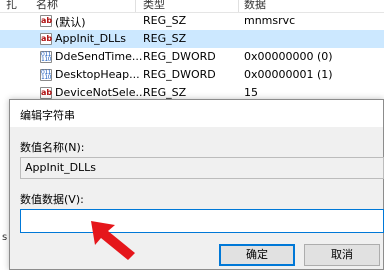  Describe the element at coordinates (52, 199) in the screenshot. I see `value-data-label: 数值数据(V):` at that location.